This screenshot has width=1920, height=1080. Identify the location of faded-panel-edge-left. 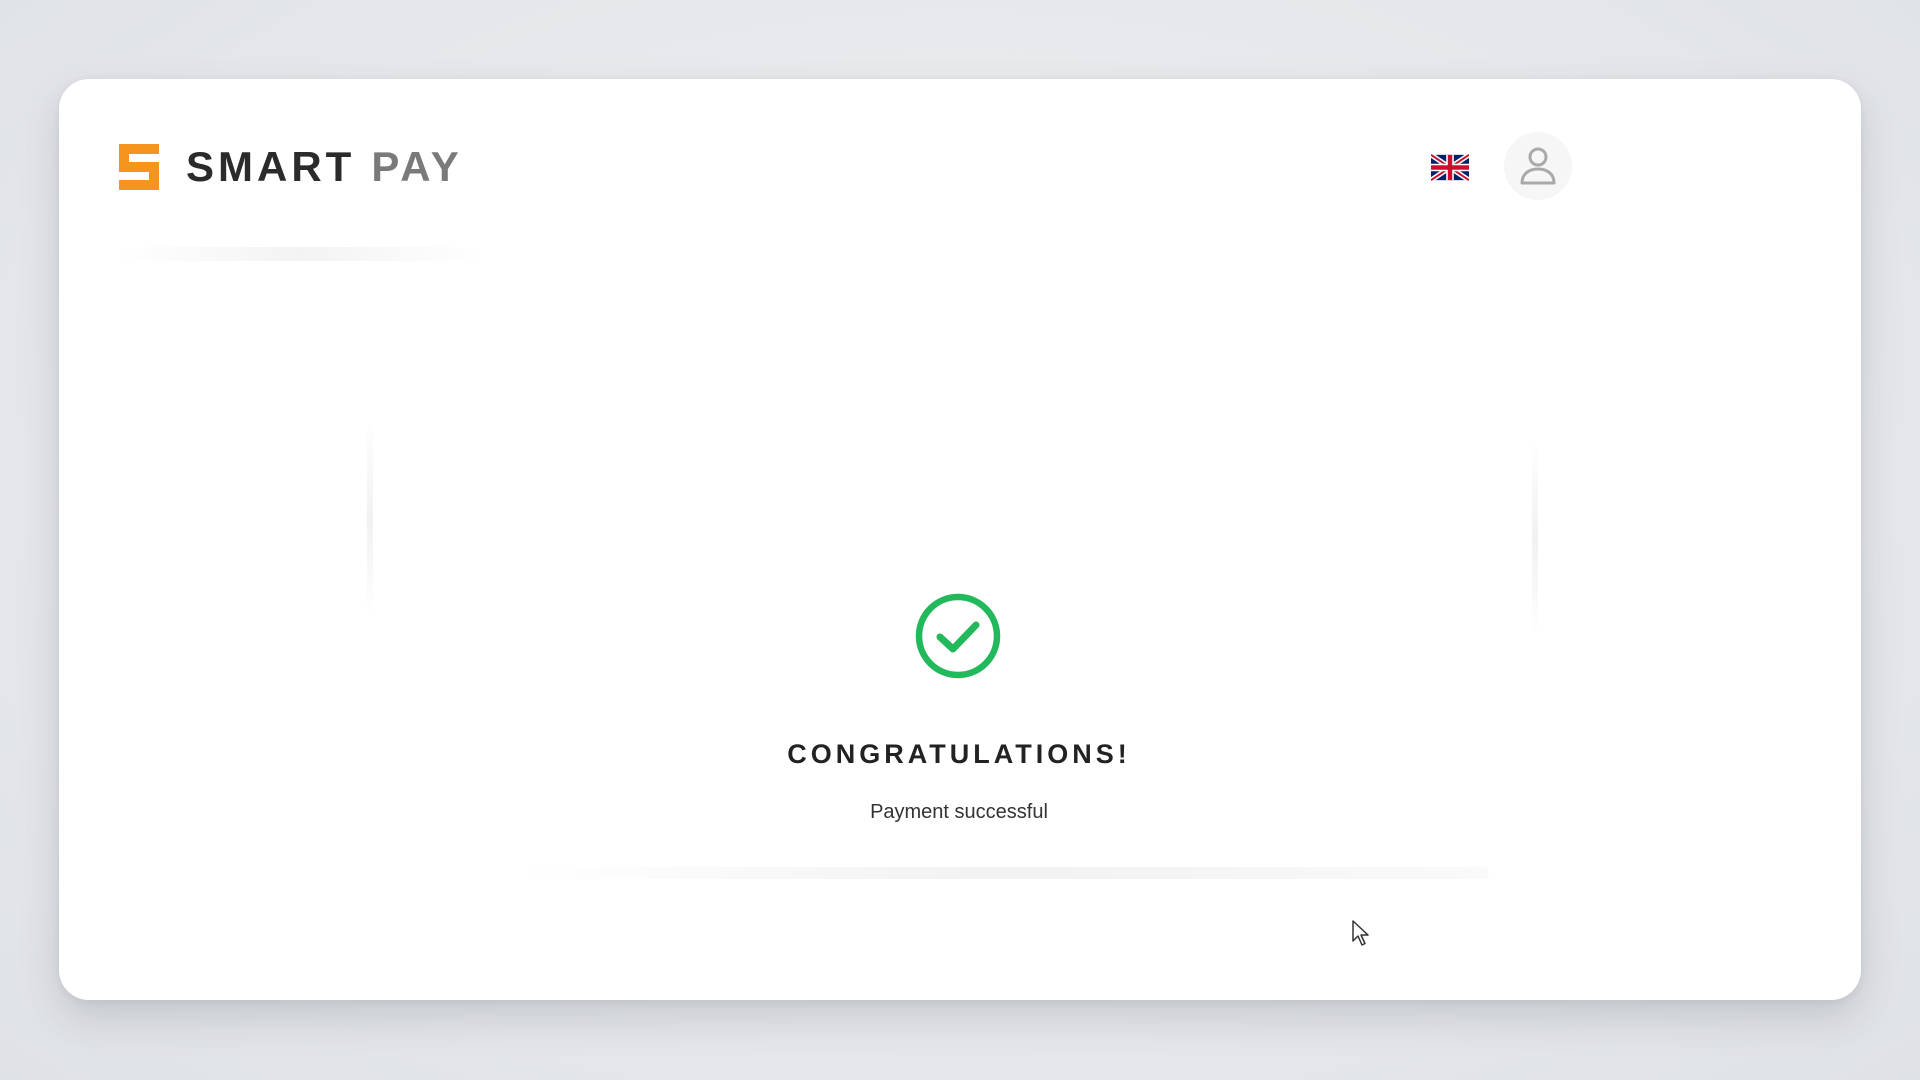
(370, 519).